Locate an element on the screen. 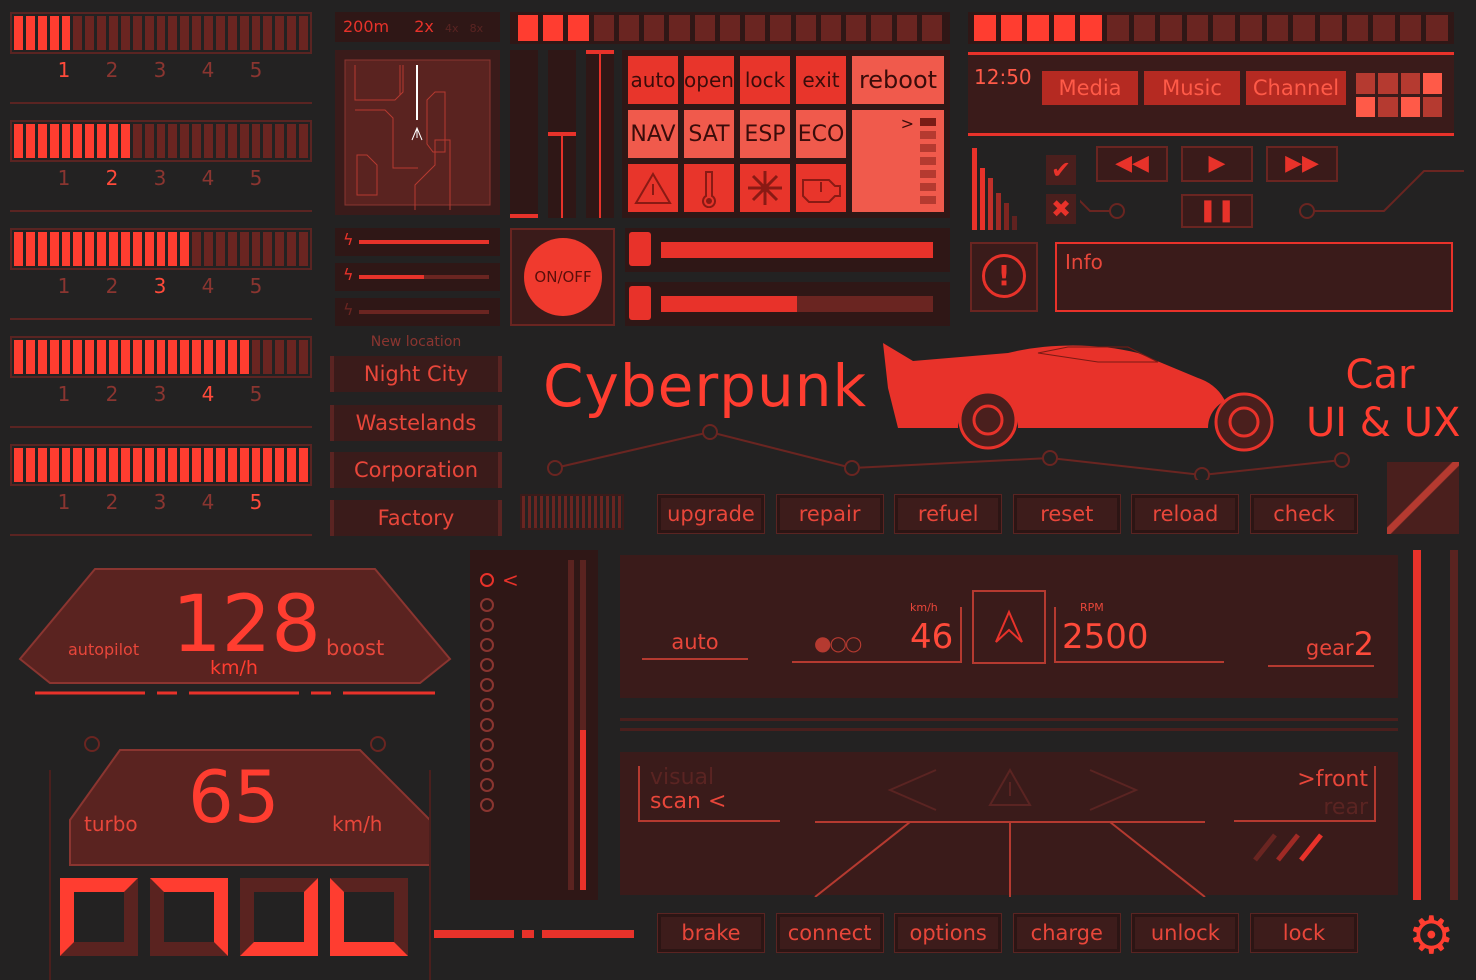 This screenshot has width=1476, height=980. engine-button is located at coordinates (821, 188).